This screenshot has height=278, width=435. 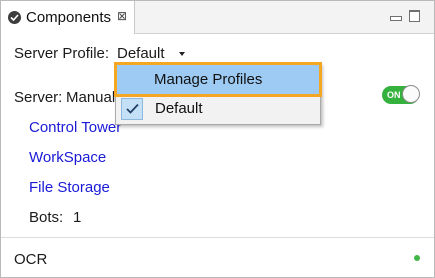 I want to click on toggle-label: ON, so click(x=394, y=95).